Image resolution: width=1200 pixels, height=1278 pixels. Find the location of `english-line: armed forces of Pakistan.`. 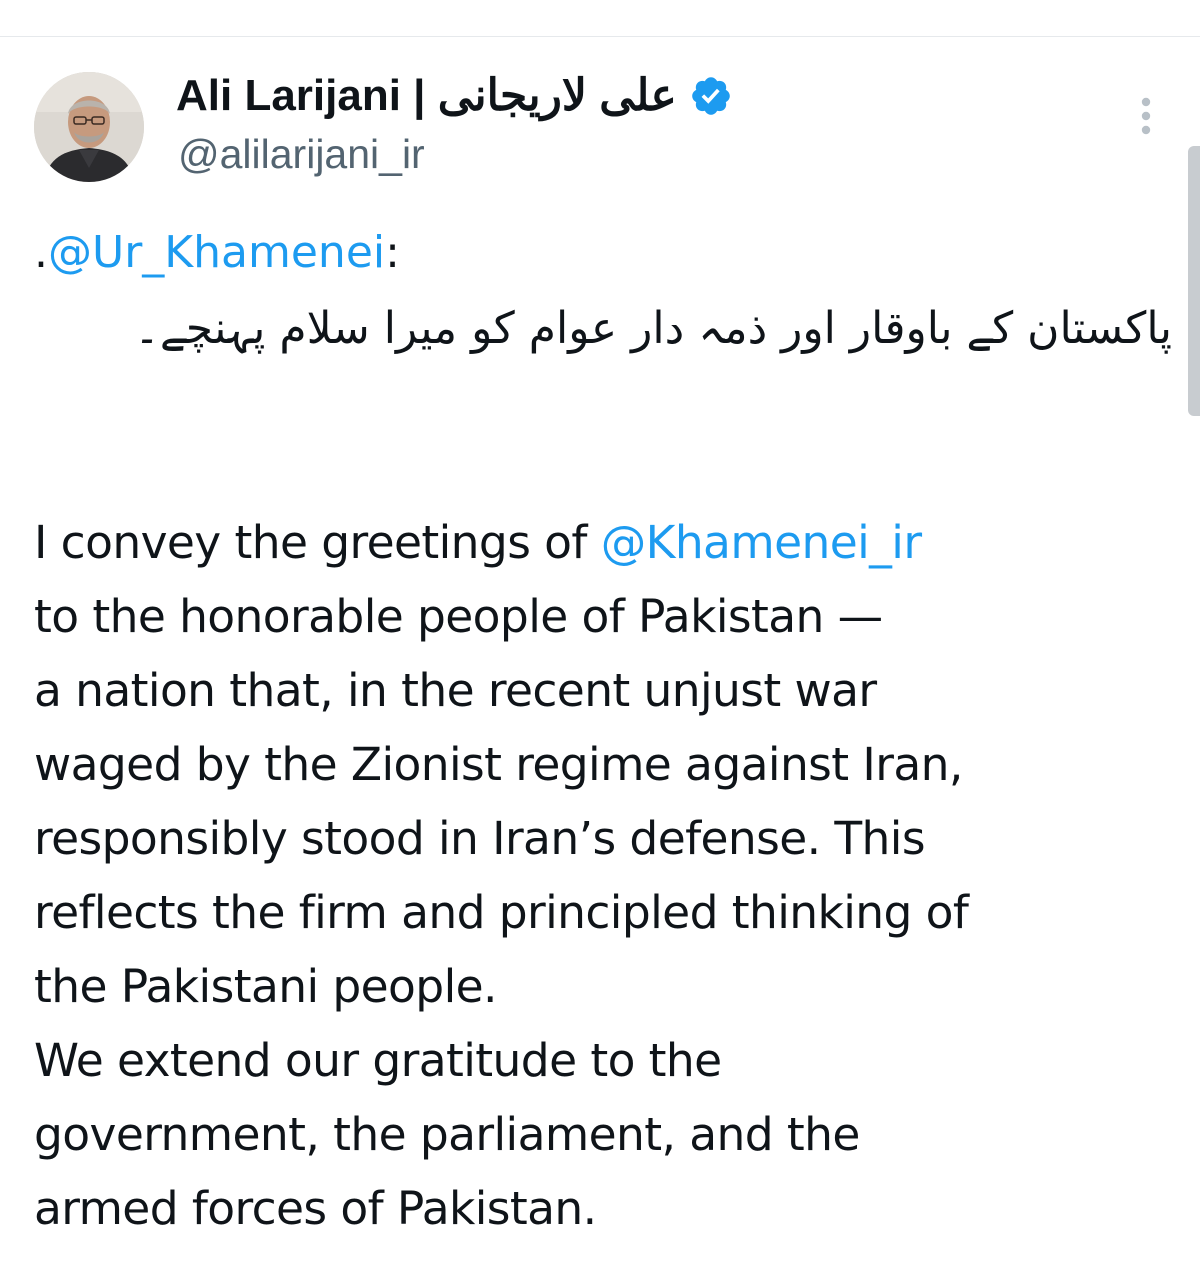

english-line: armed forces of Pakistan. is located at coordinates (315, 1208).